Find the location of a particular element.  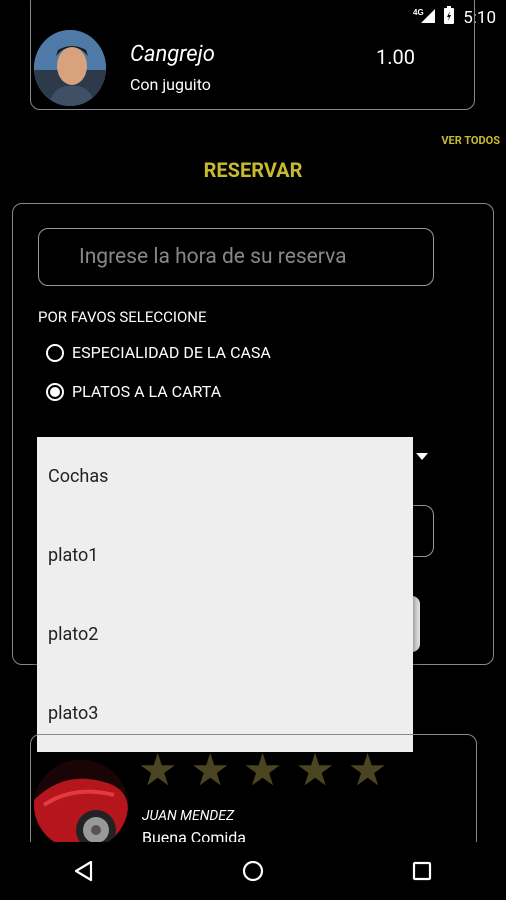

select-label: POR FAVOS SELECCIONE is located at coordinates (122, 317).